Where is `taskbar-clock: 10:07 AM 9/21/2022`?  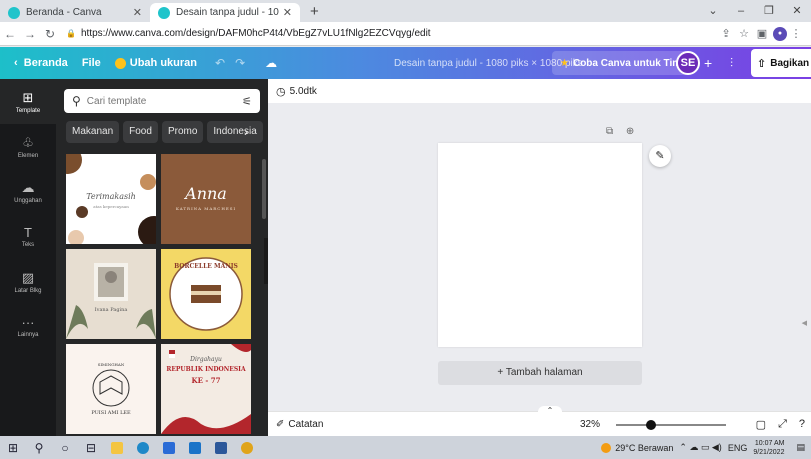 taskbar-clock: 10:07 AM 9/21/2022 is located at coordinates (768, 448).